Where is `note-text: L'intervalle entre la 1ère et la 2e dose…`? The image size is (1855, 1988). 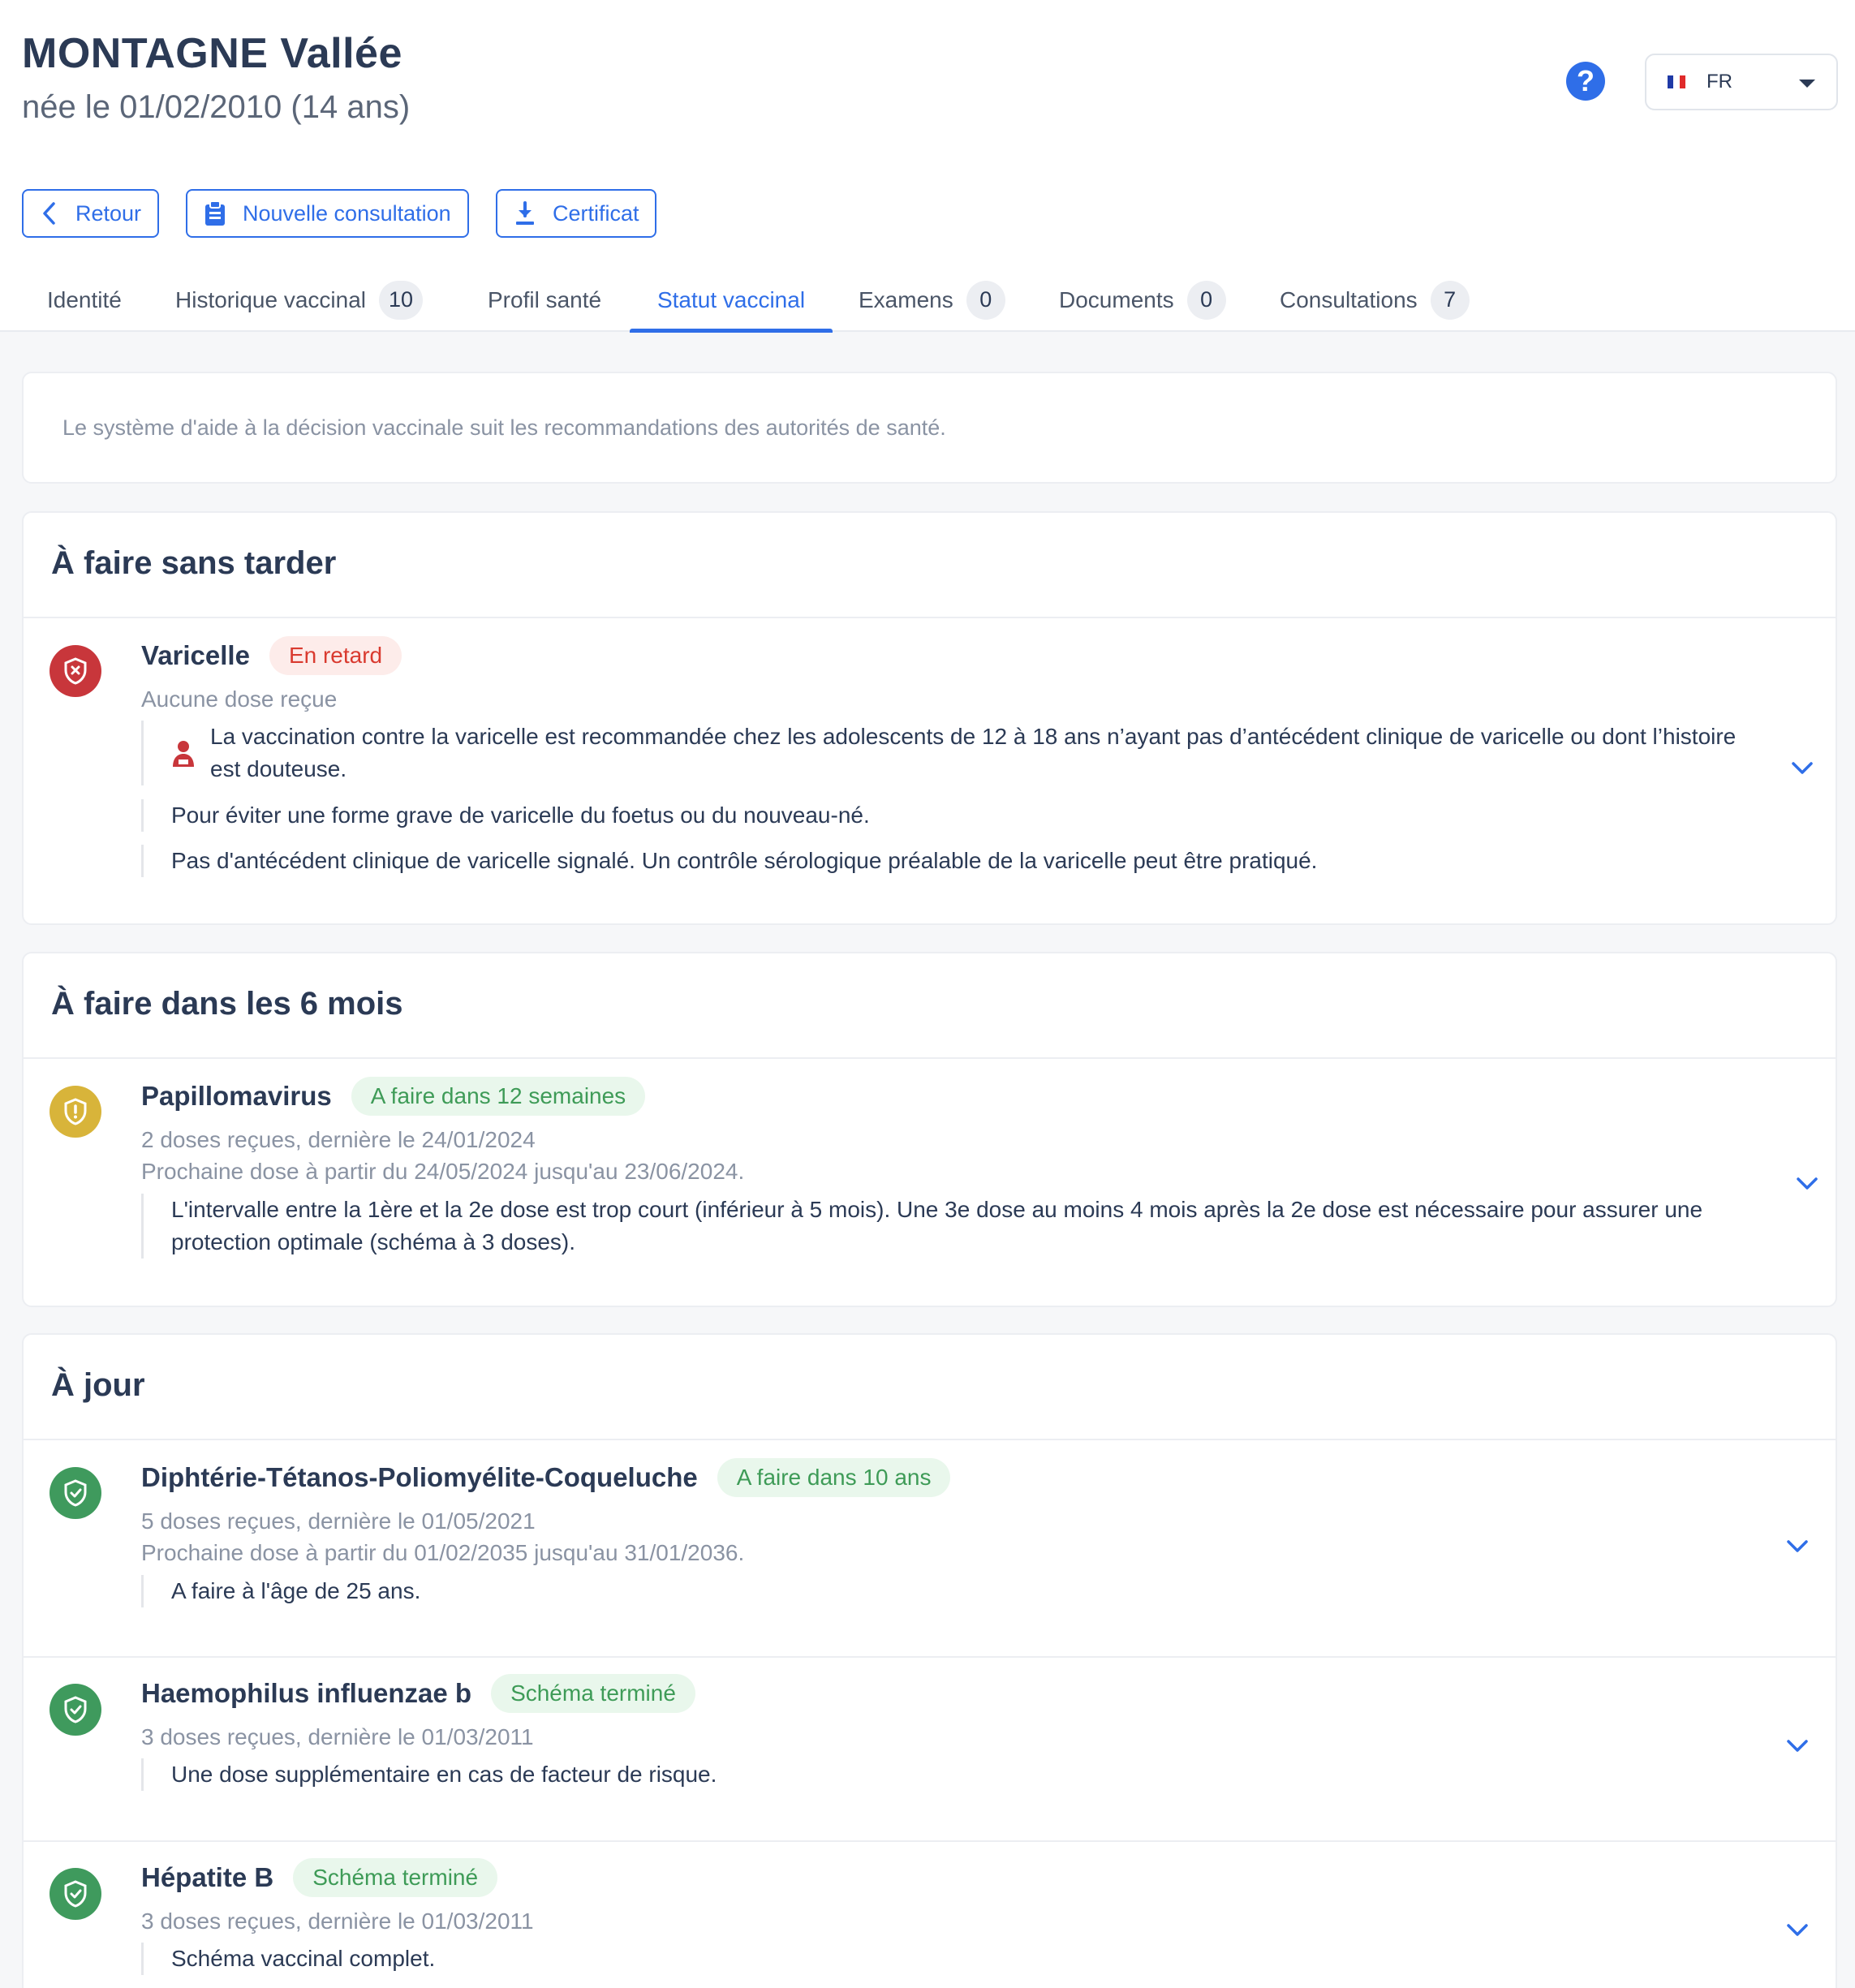
note-text: L'intervalle entre la 1ère et la 2e dose… is located at coordinates (937, 1225).